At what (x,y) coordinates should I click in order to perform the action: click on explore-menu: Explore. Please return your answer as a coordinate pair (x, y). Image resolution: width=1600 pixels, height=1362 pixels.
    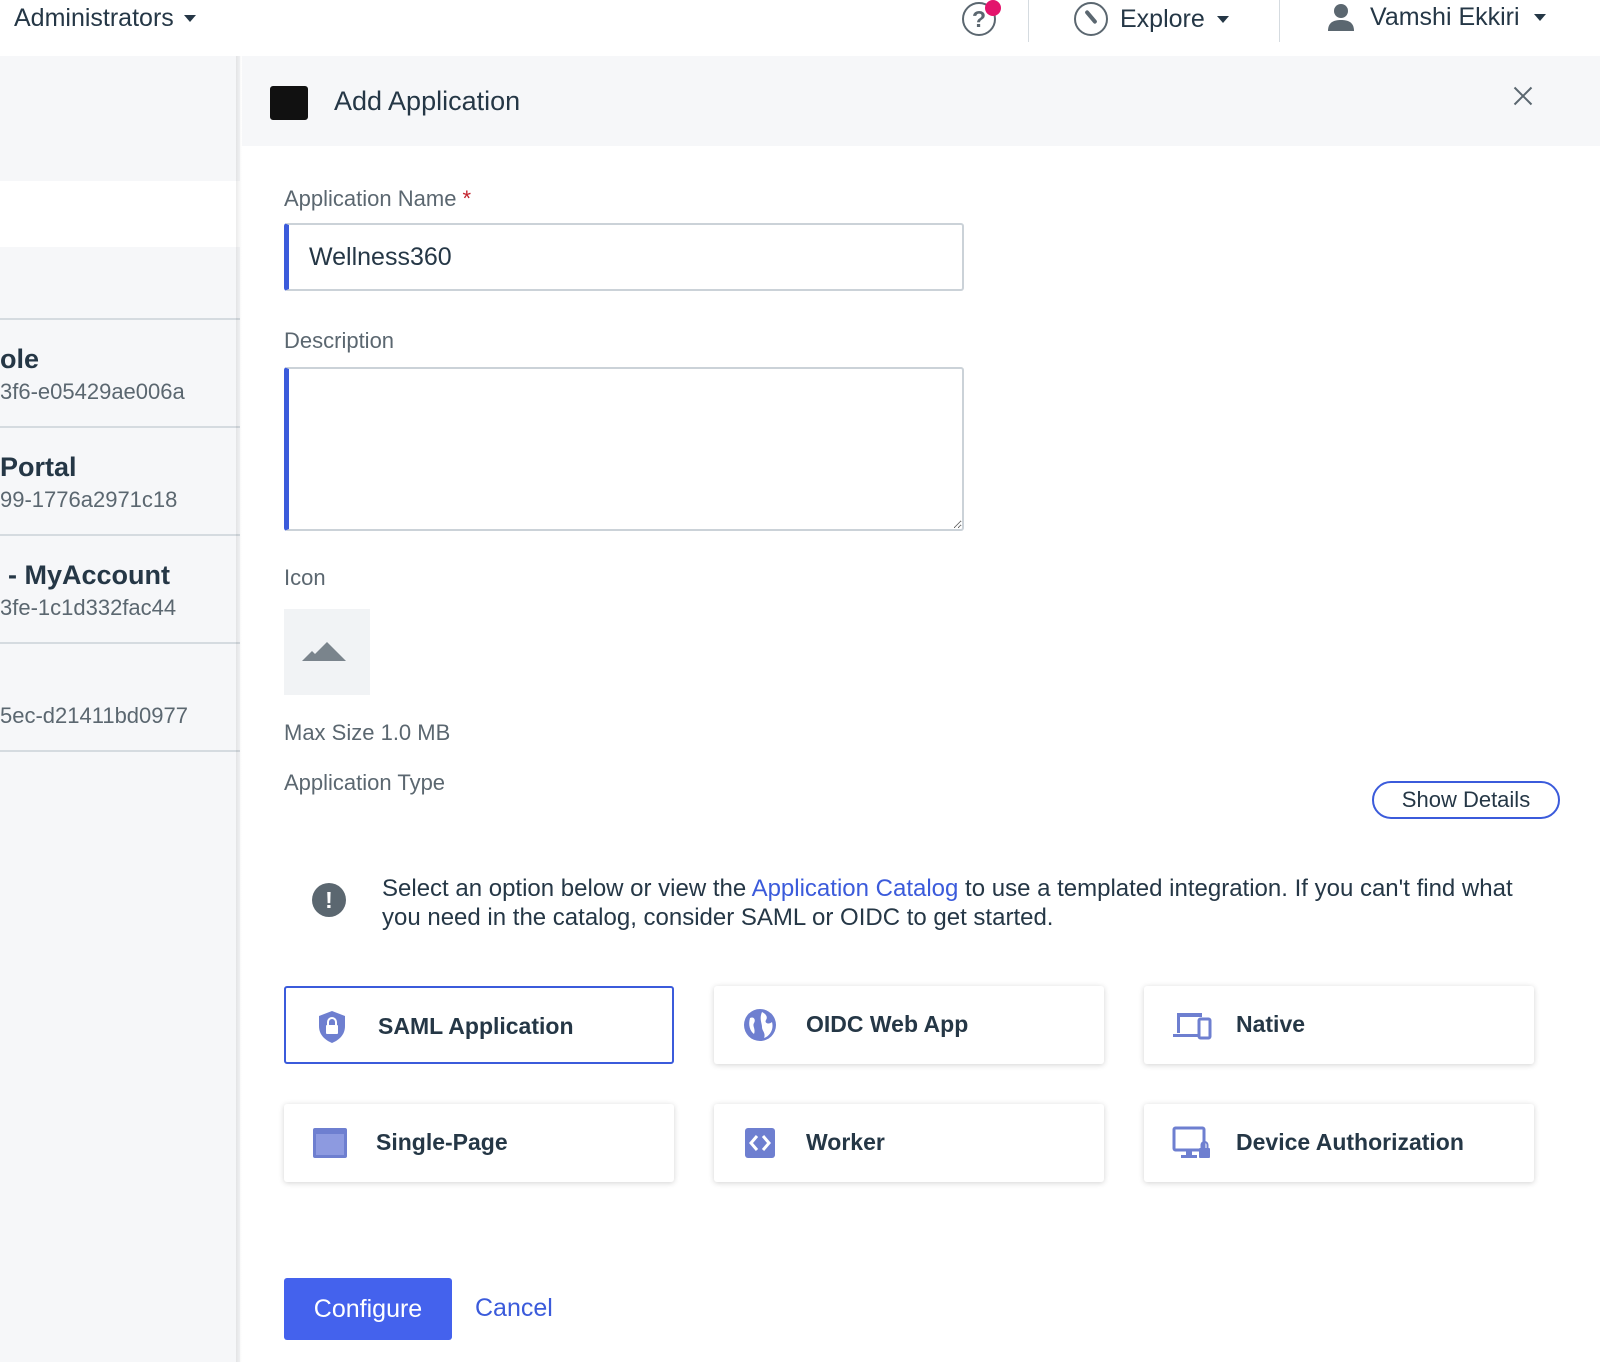
    Looking at the image, I should click on (1151, 19).